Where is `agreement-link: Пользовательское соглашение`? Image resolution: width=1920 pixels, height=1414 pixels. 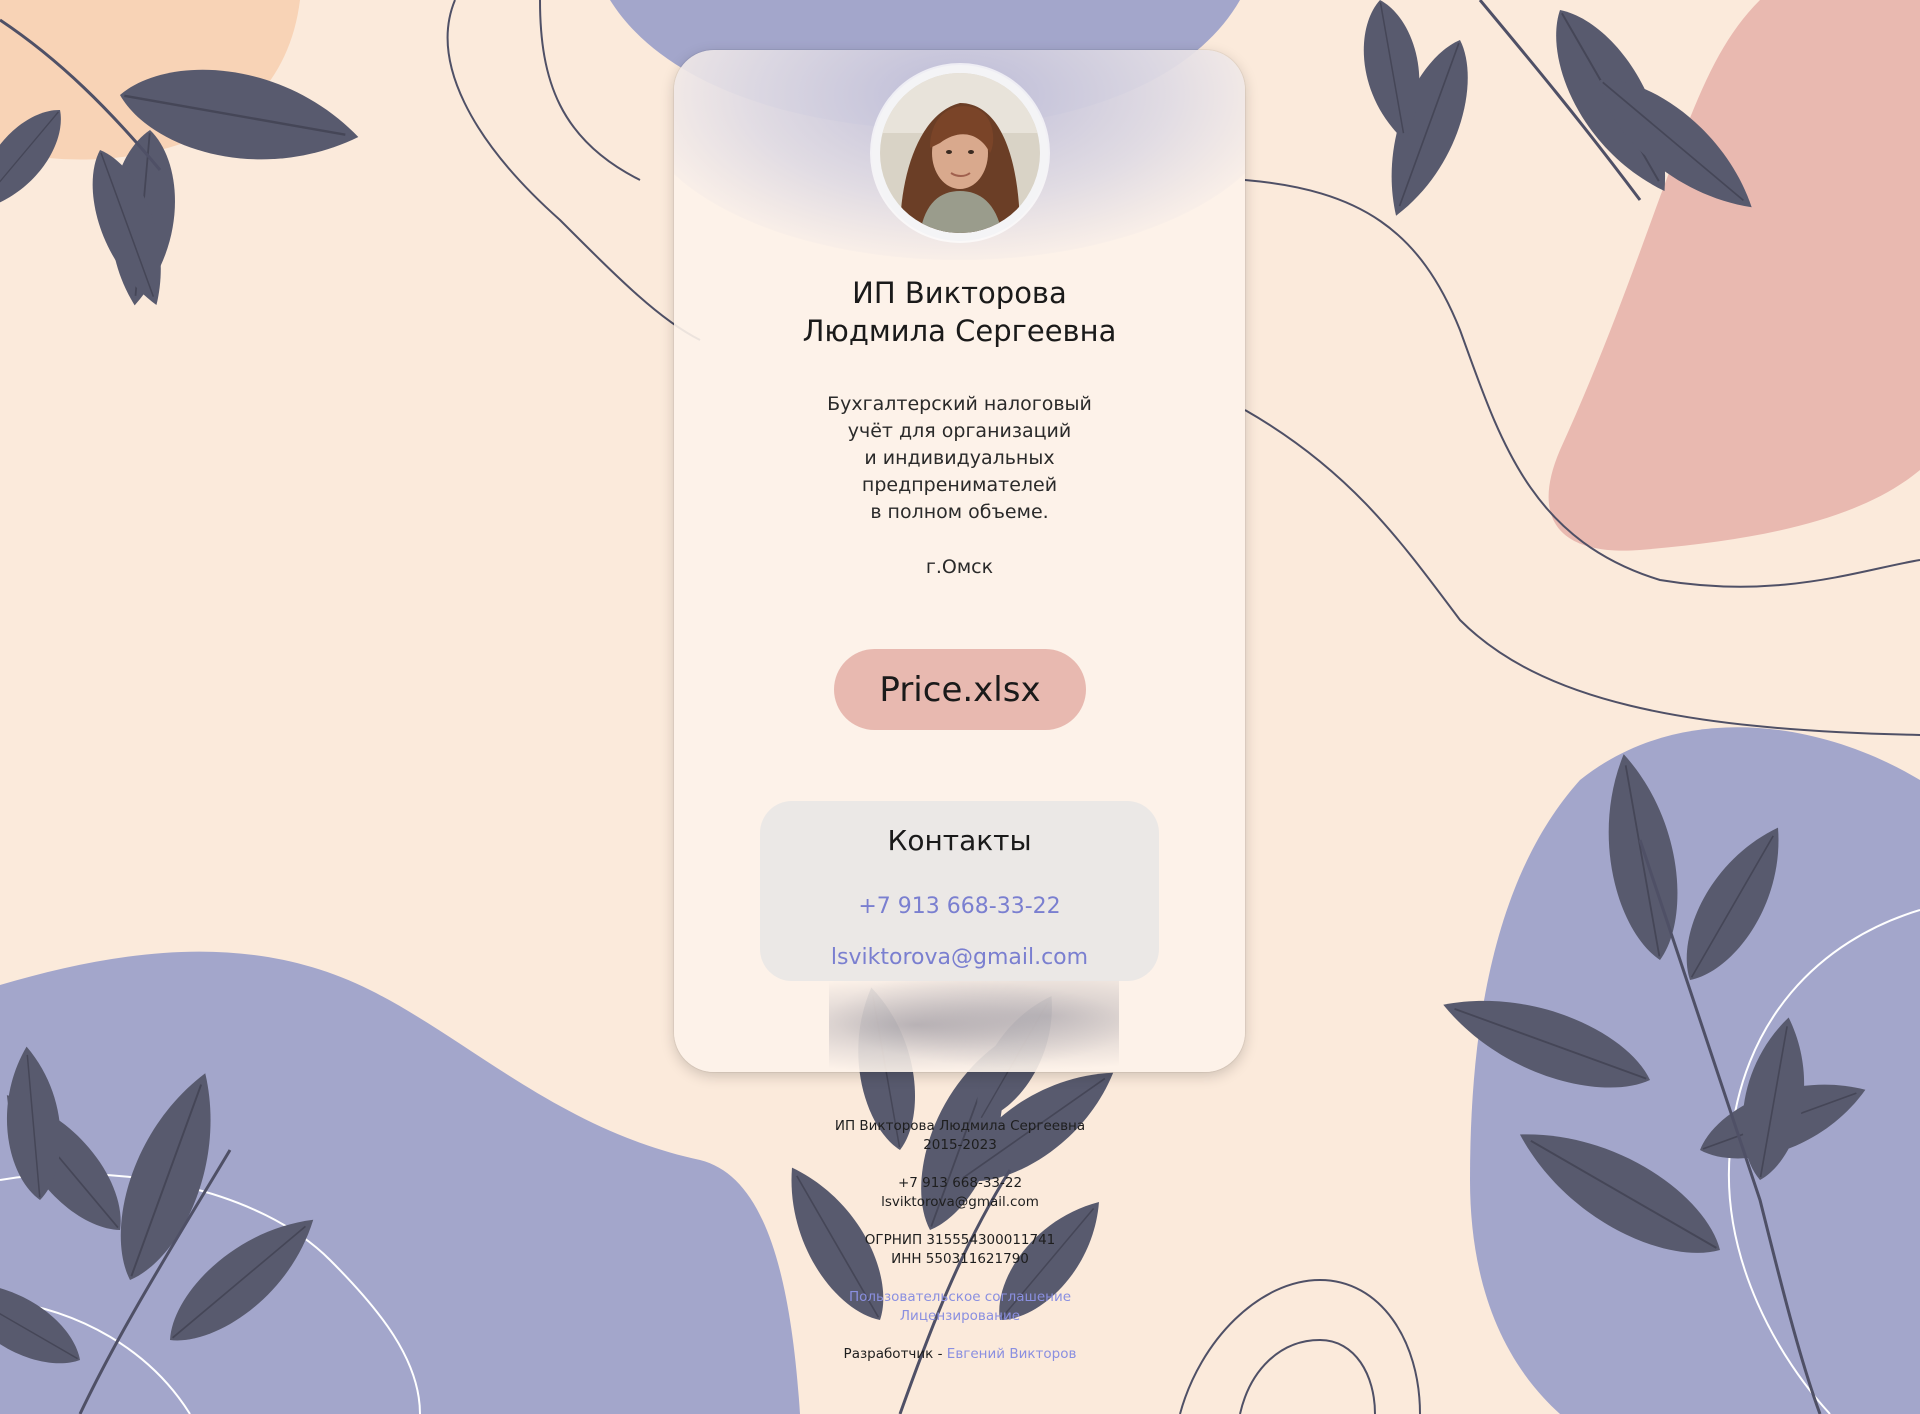 agreement-link: Пользовательское соглашение is located at coordinates (960, 1297).